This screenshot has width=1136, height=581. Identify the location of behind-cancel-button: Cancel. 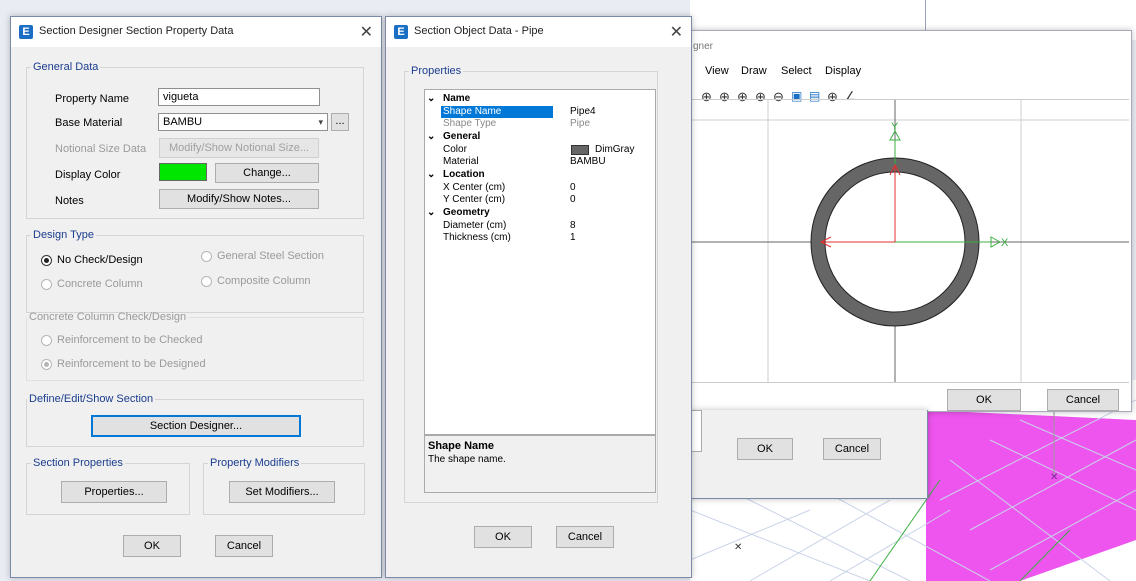
(852, 449).